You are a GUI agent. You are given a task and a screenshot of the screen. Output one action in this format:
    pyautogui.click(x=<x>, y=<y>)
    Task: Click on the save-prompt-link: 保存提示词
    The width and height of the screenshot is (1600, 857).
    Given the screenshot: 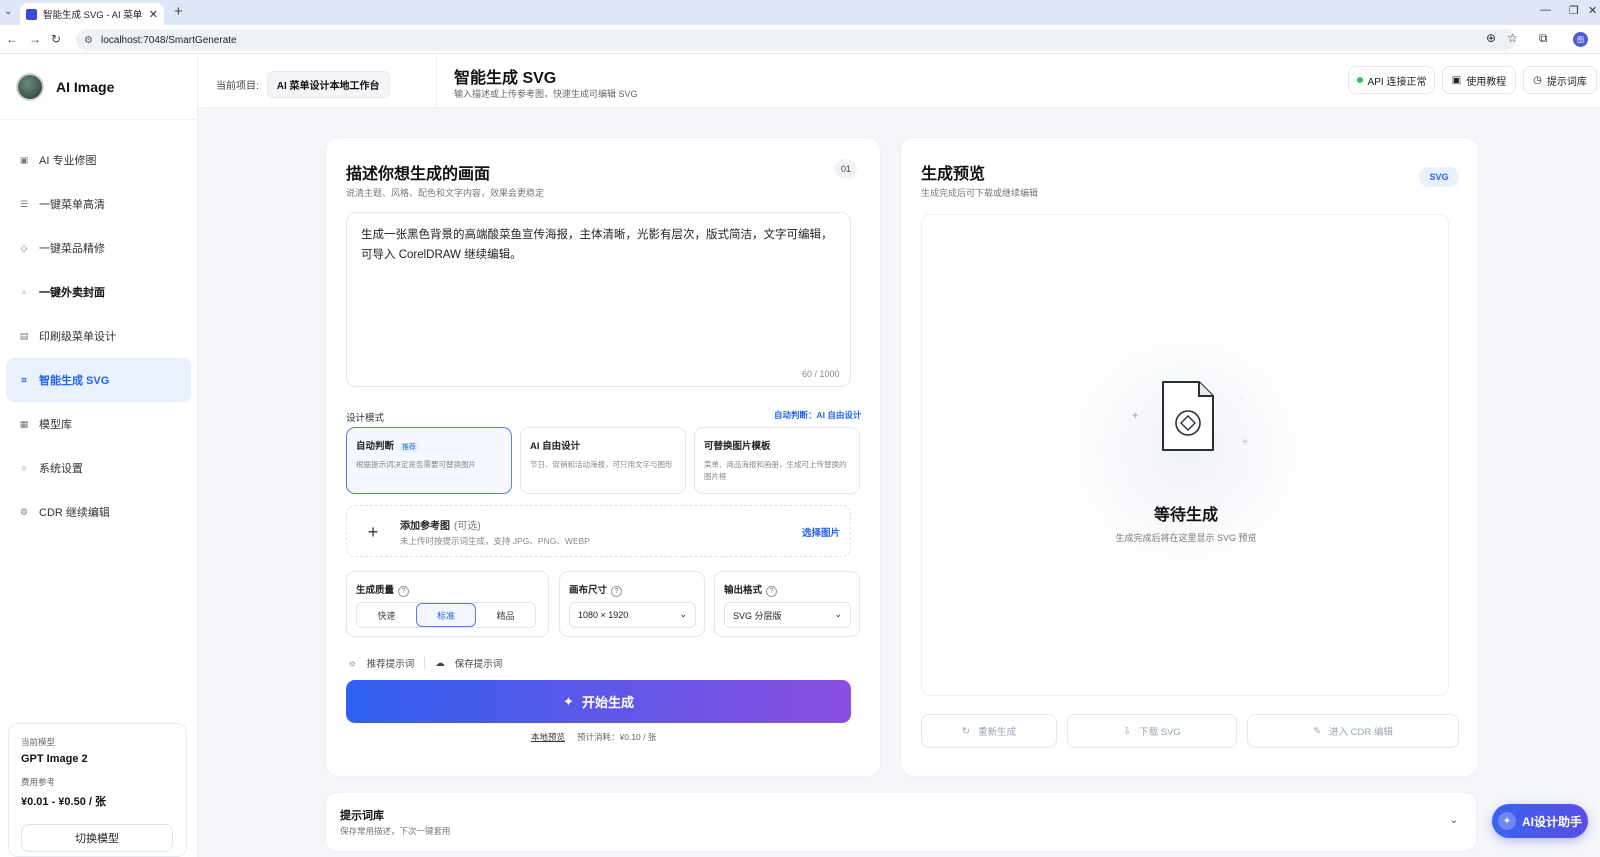 What is the action you would take?
    pyautogui.click(x=479, y=663)
    